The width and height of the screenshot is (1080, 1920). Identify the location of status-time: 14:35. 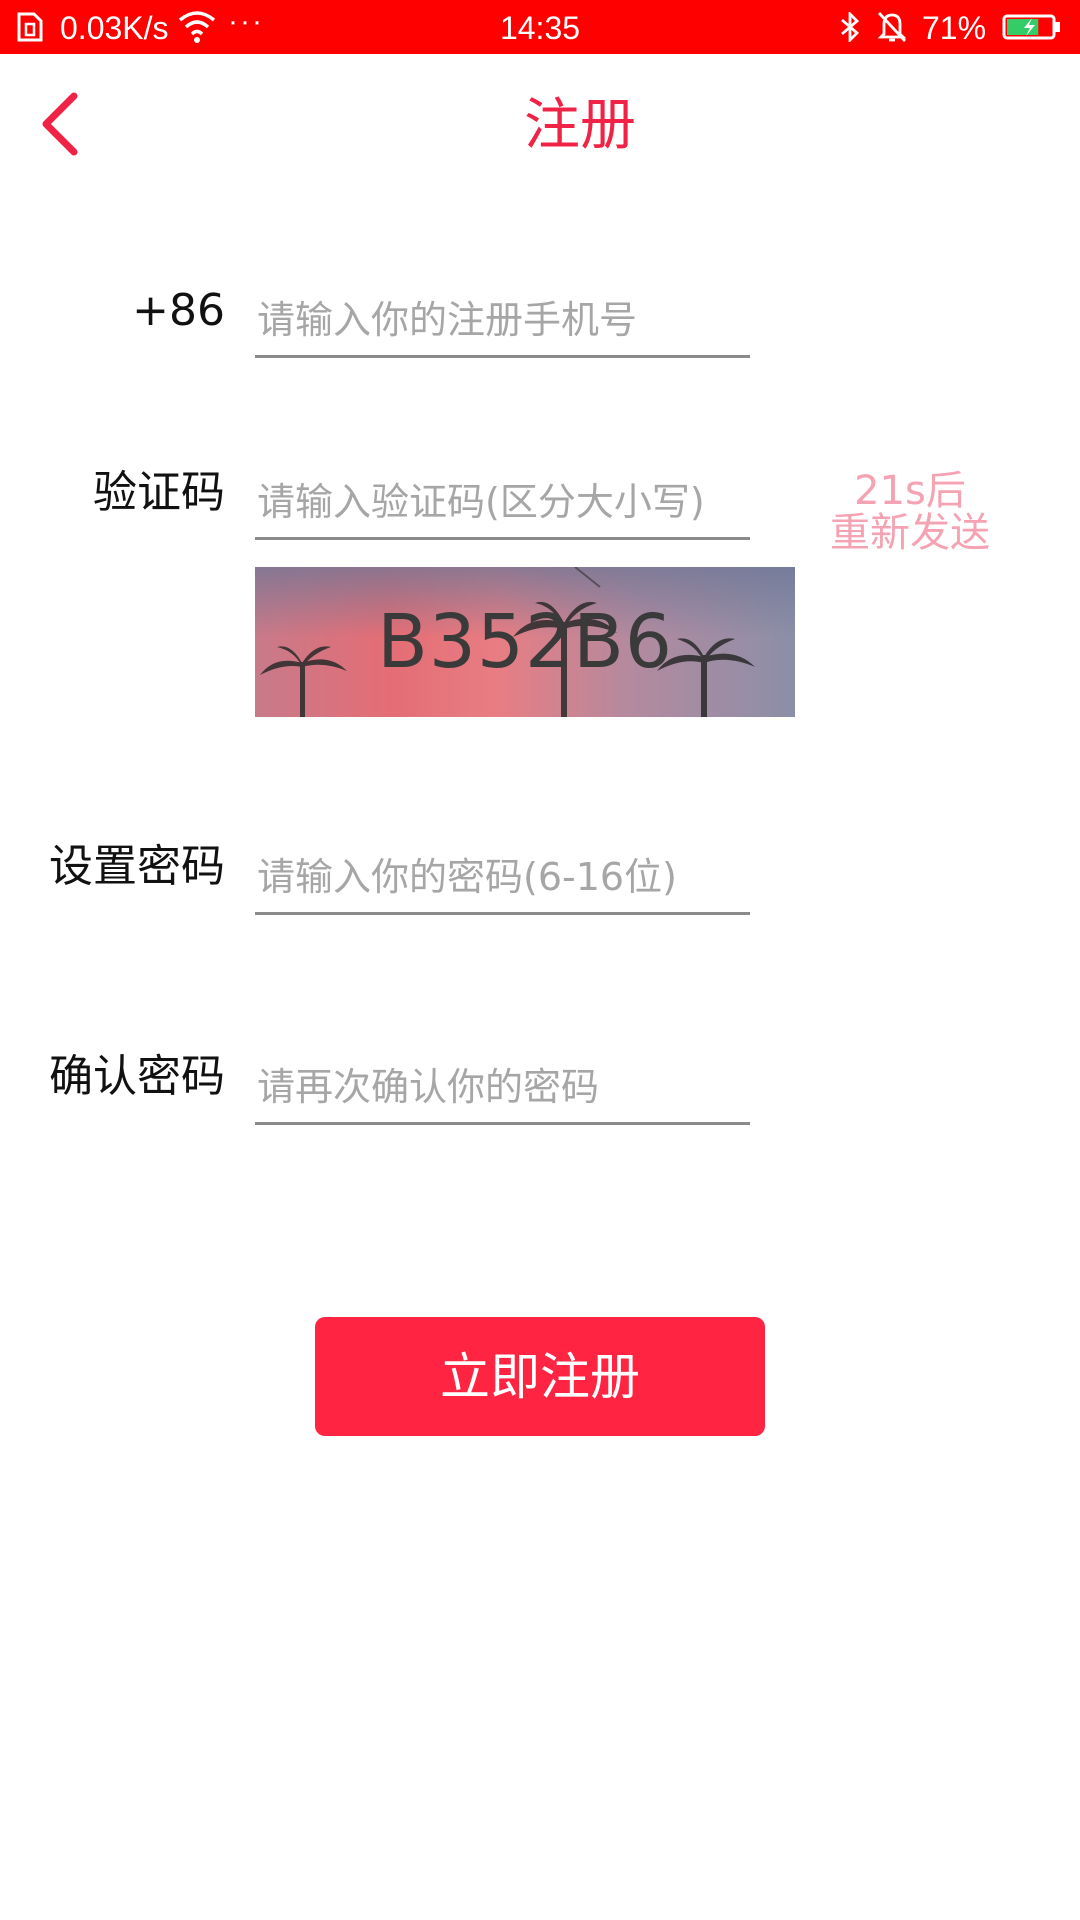
(540, 28).